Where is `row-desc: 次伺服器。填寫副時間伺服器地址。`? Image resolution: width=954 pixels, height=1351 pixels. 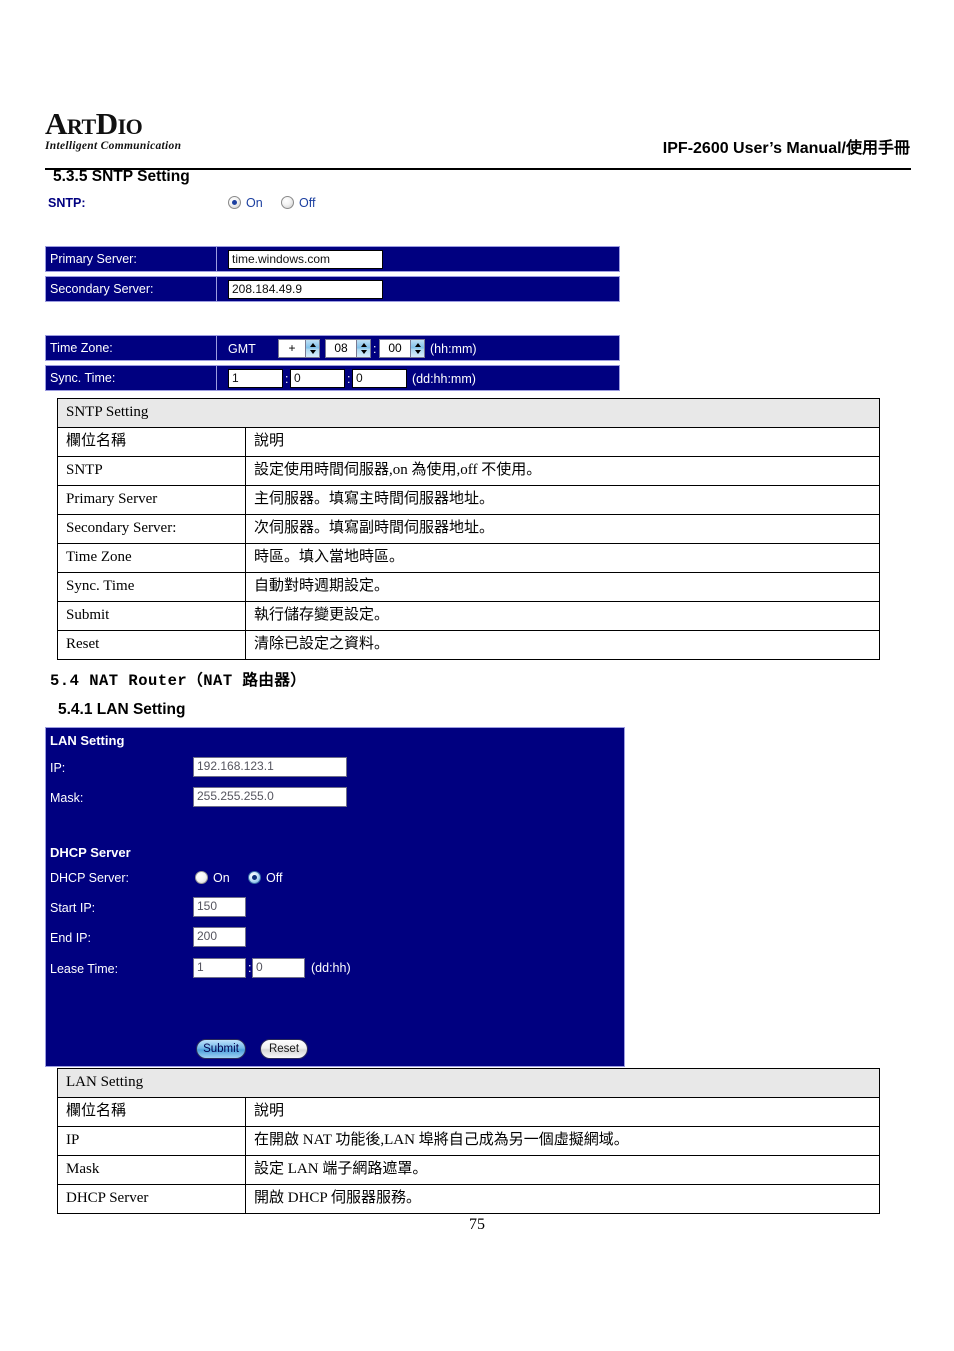 row-desc: 次伺服器。填寫副時間伺服器地址。 is located at coordinates (562, 529).